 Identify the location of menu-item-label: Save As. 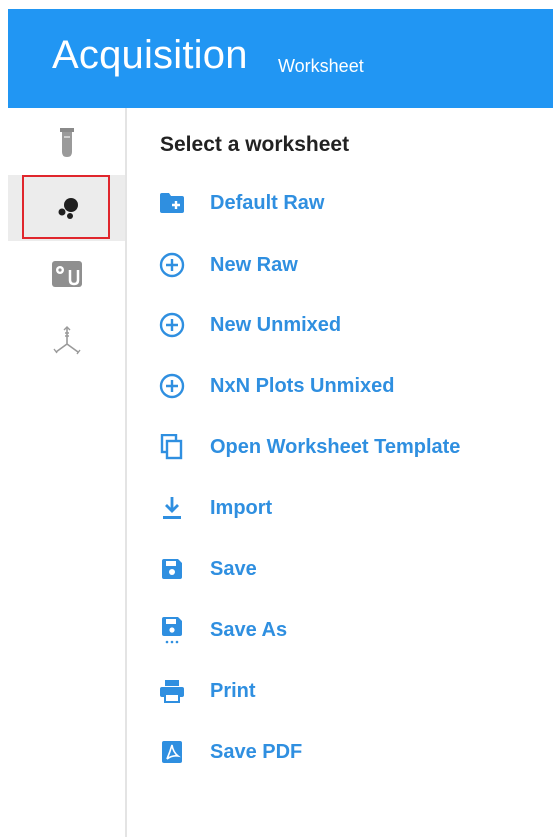
(249, 629).